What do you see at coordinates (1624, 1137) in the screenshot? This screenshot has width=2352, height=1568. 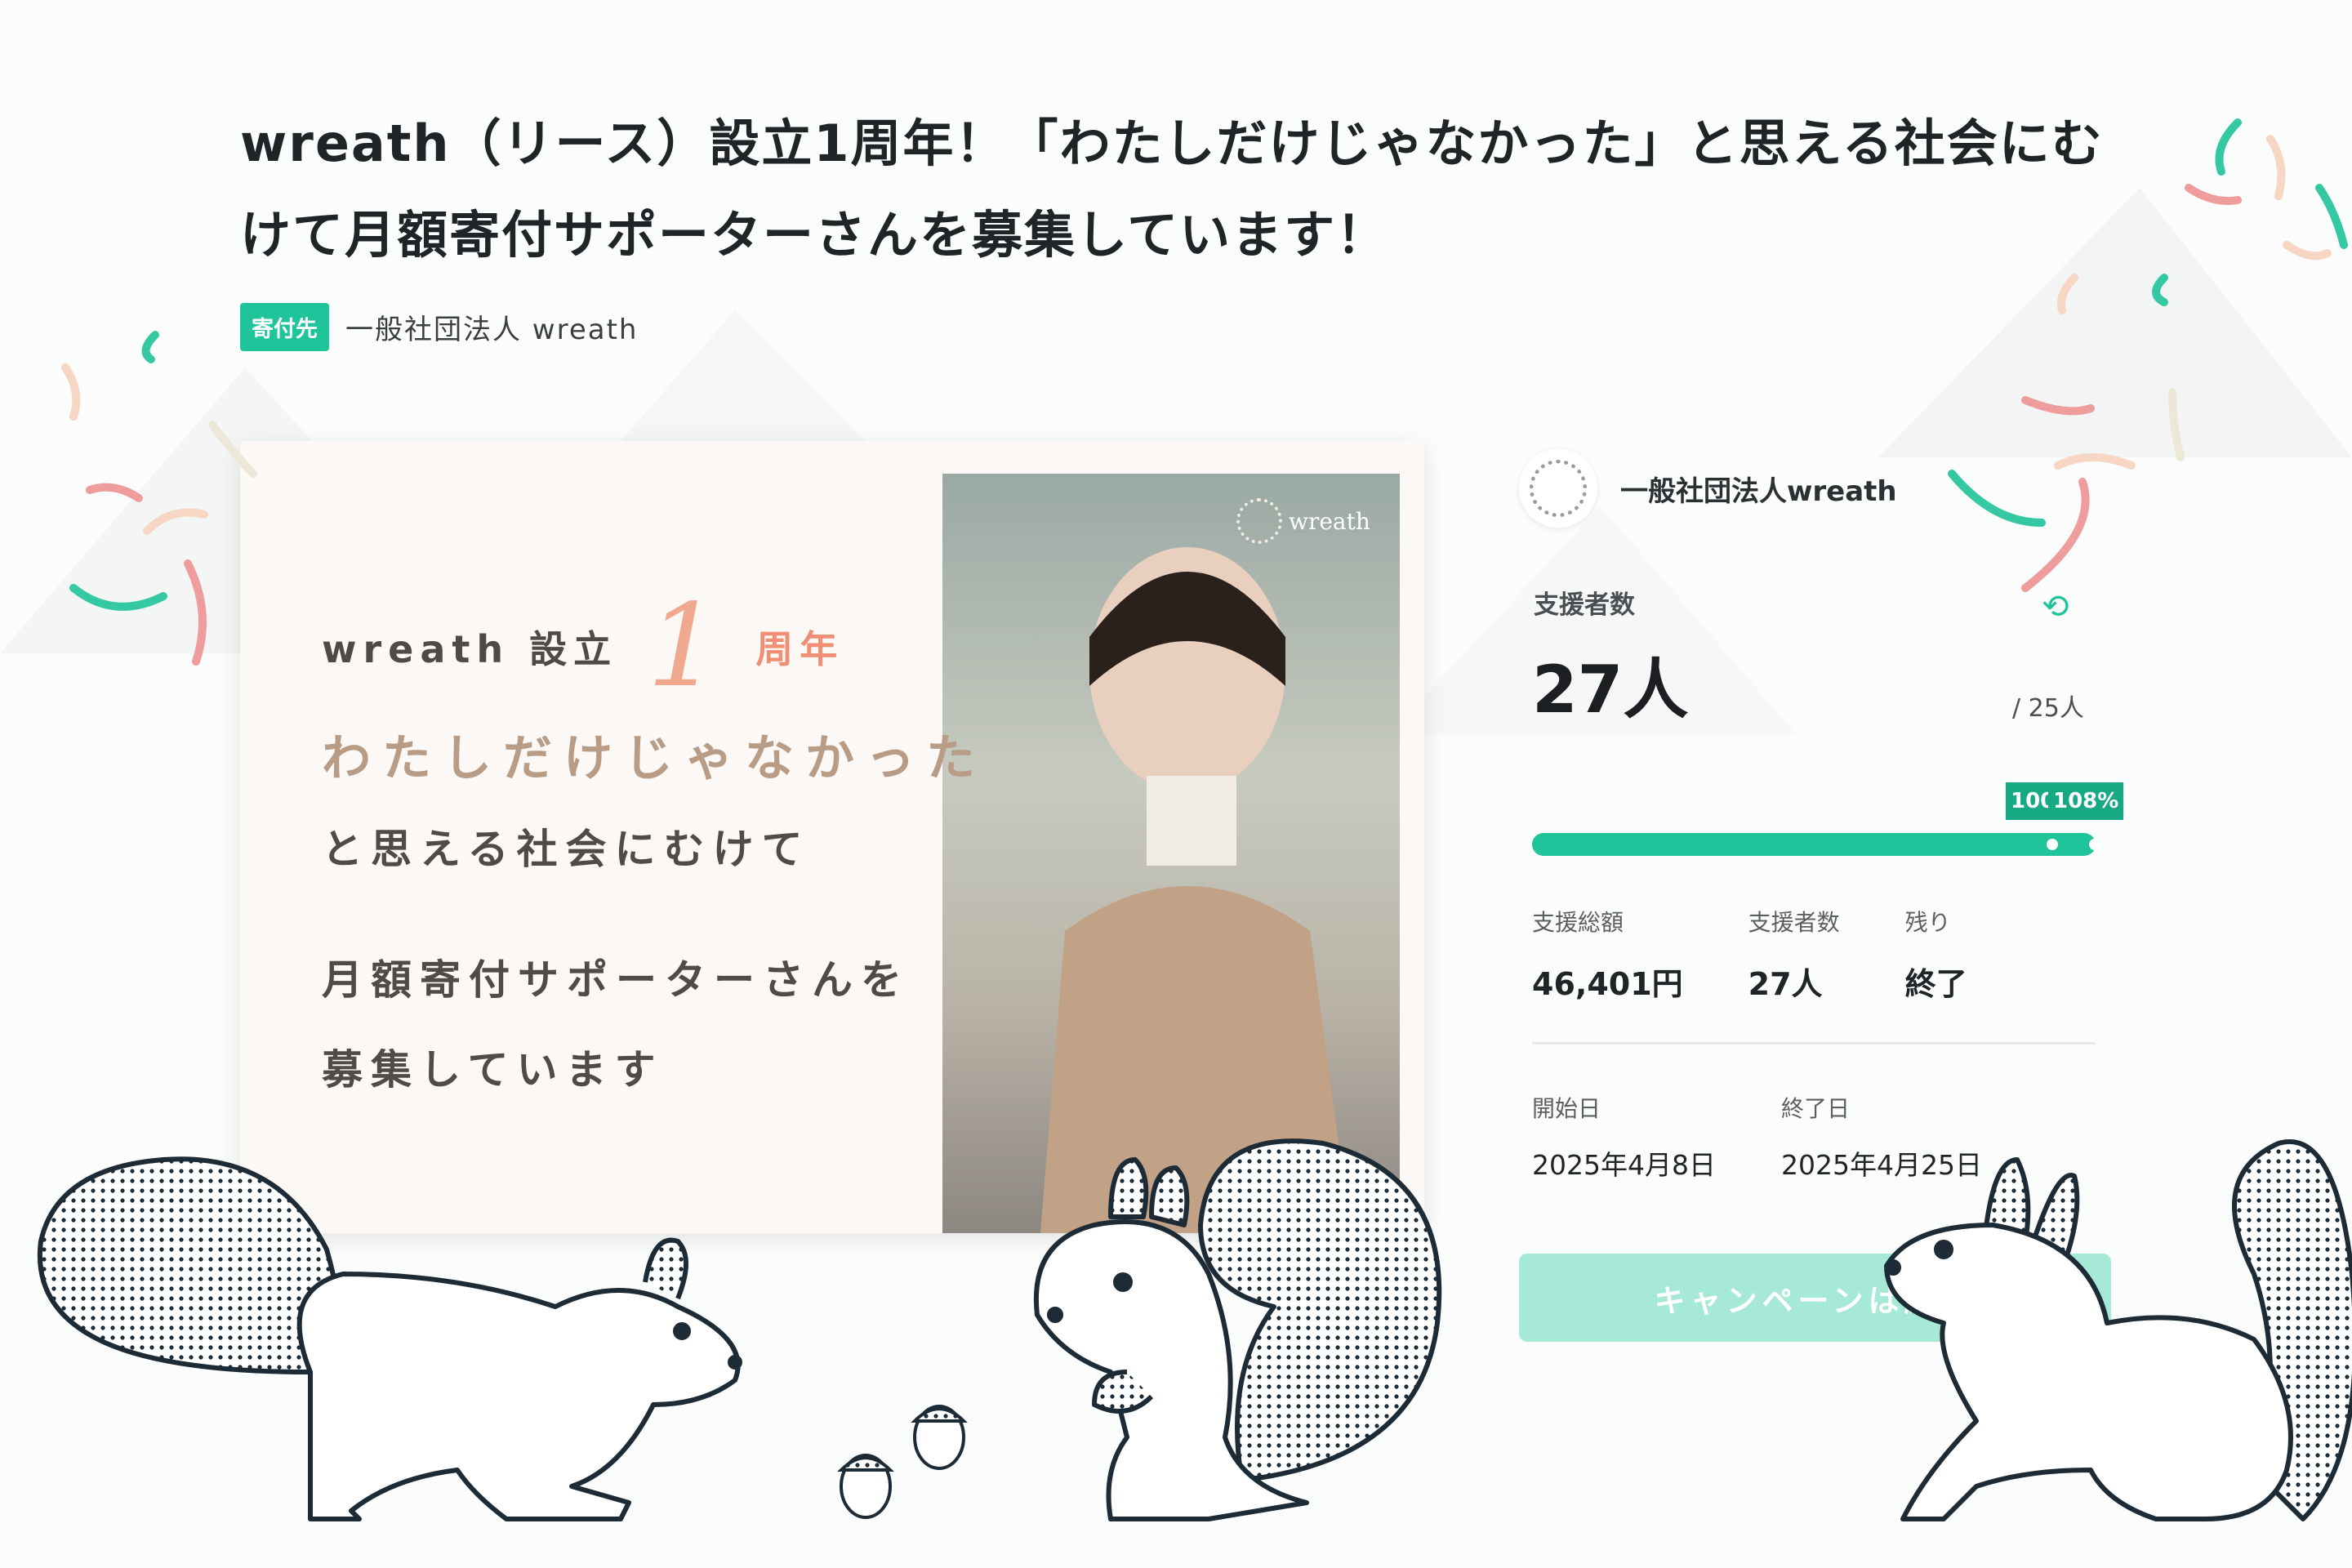 I see `start-date: 開始日 2025年4月8日` at bounding box center [1624, 1137].